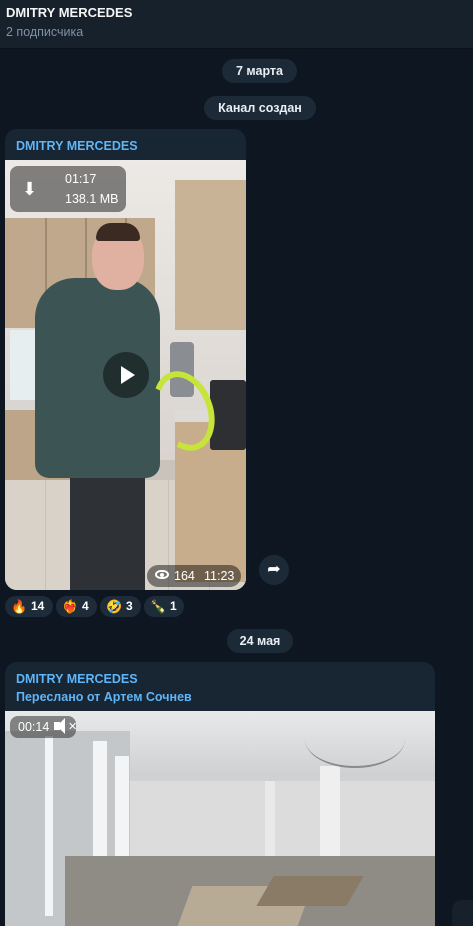  What do you see at coordinates (85, 606) in the screenshot?
I see `reaction-count: 4` at bounding box center [85, 606].